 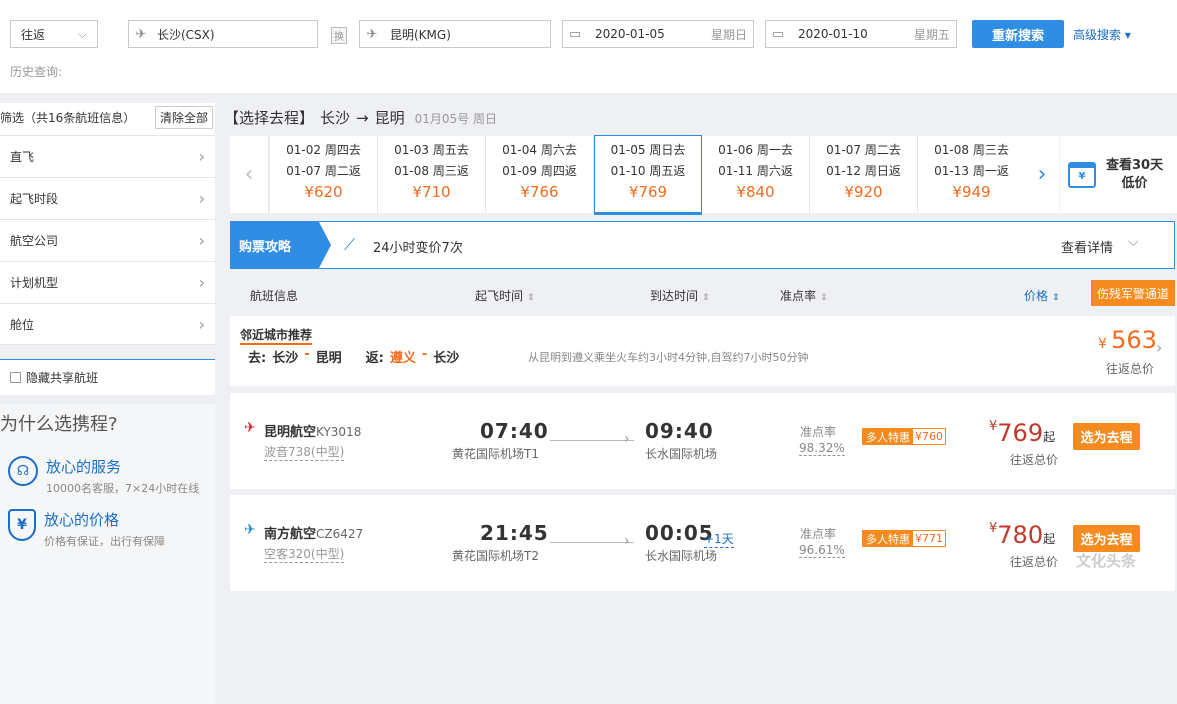 I want to click on nearby-note: 从昆明到遵义乘坐火车约3小时4分钟,自驾约7小时50分钟, so click(x=668, y=357).